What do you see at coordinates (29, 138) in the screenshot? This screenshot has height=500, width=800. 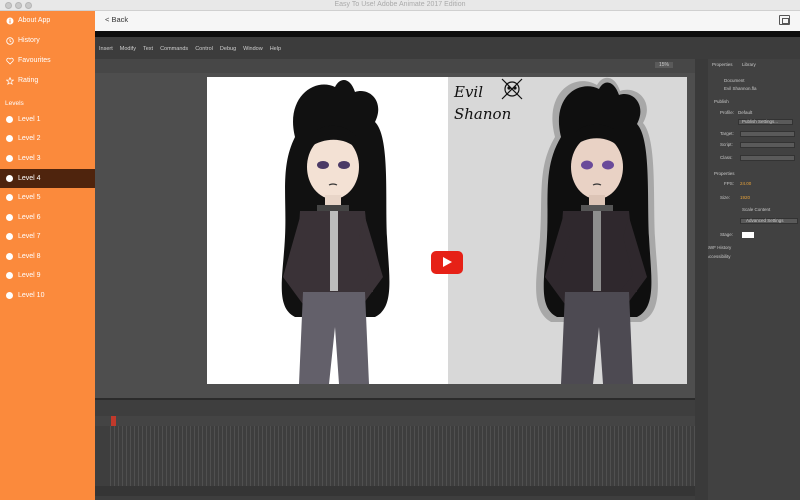 I see `sidebar-item-label: Level 2` at bounding box center [29, 138].